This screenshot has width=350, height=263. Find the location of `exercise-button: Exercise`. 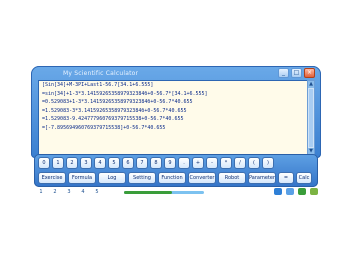

exercise-button: Exercise is located at coordinates (52, 178).